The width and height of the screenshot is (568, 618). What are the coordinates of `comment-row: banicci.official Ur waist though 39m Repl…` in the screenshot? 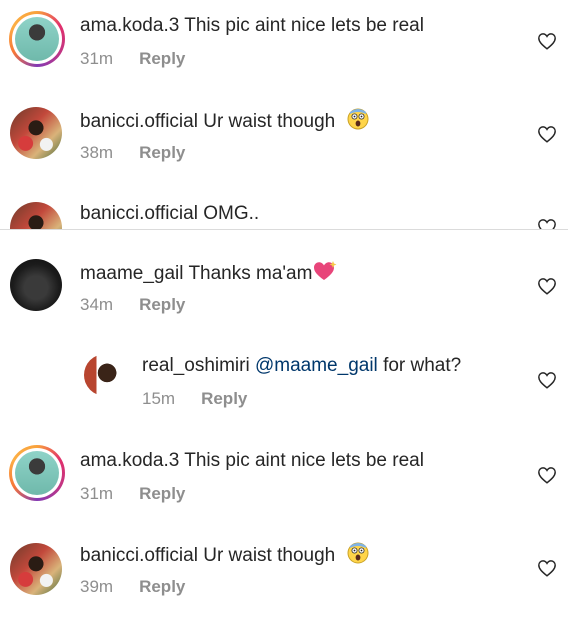 It's located at (284, 574).